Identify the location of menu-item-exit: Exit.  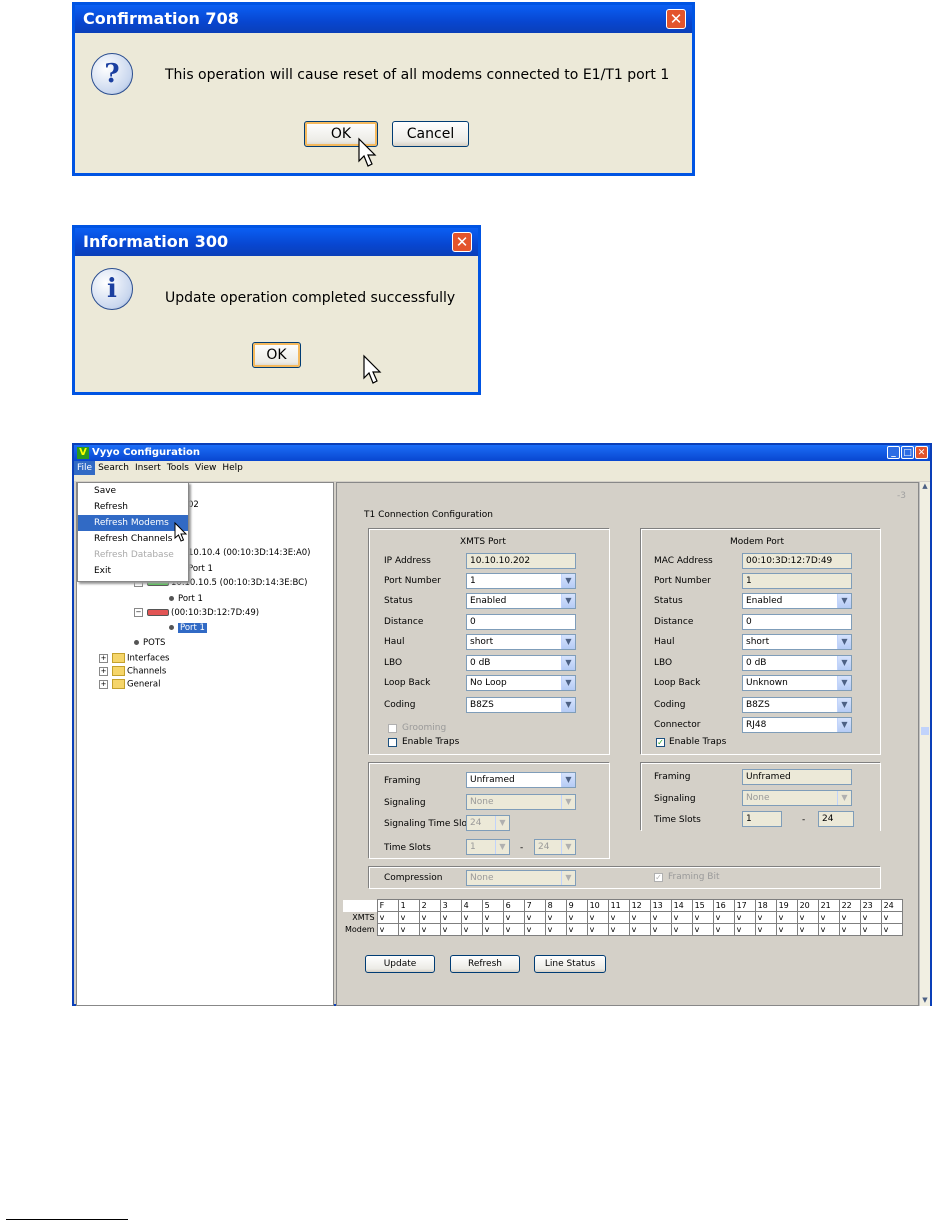
(133, 571).